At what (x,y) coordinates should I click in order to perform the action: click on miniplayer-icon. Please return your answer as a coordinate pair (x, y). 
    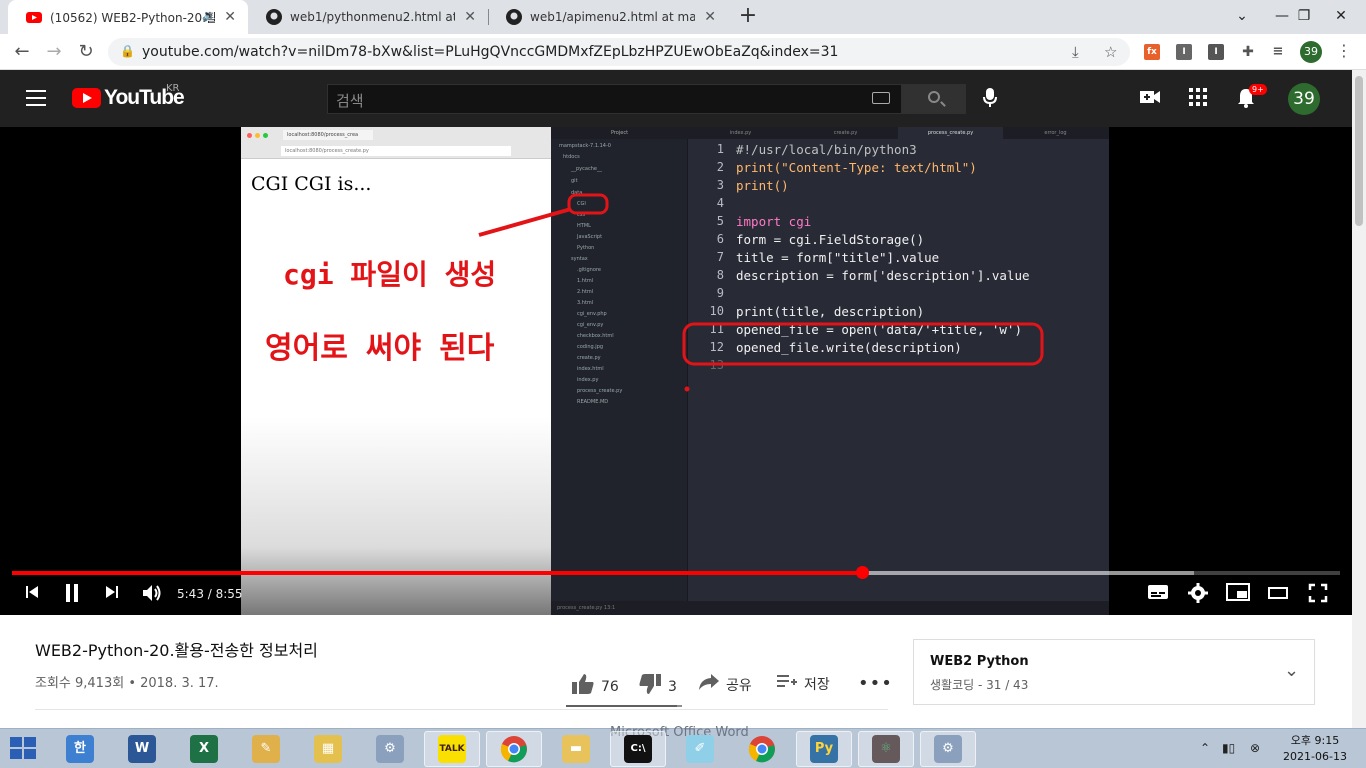
    Looking at the image, I should click on (1238, 595).